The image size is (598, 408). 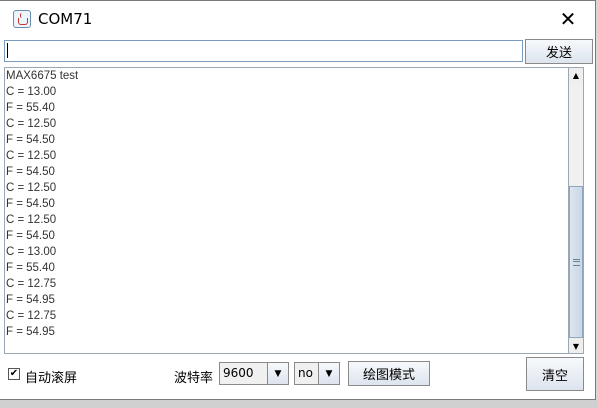 I want to click on scroll-down-button: ▼, so click(x=576, y=346).